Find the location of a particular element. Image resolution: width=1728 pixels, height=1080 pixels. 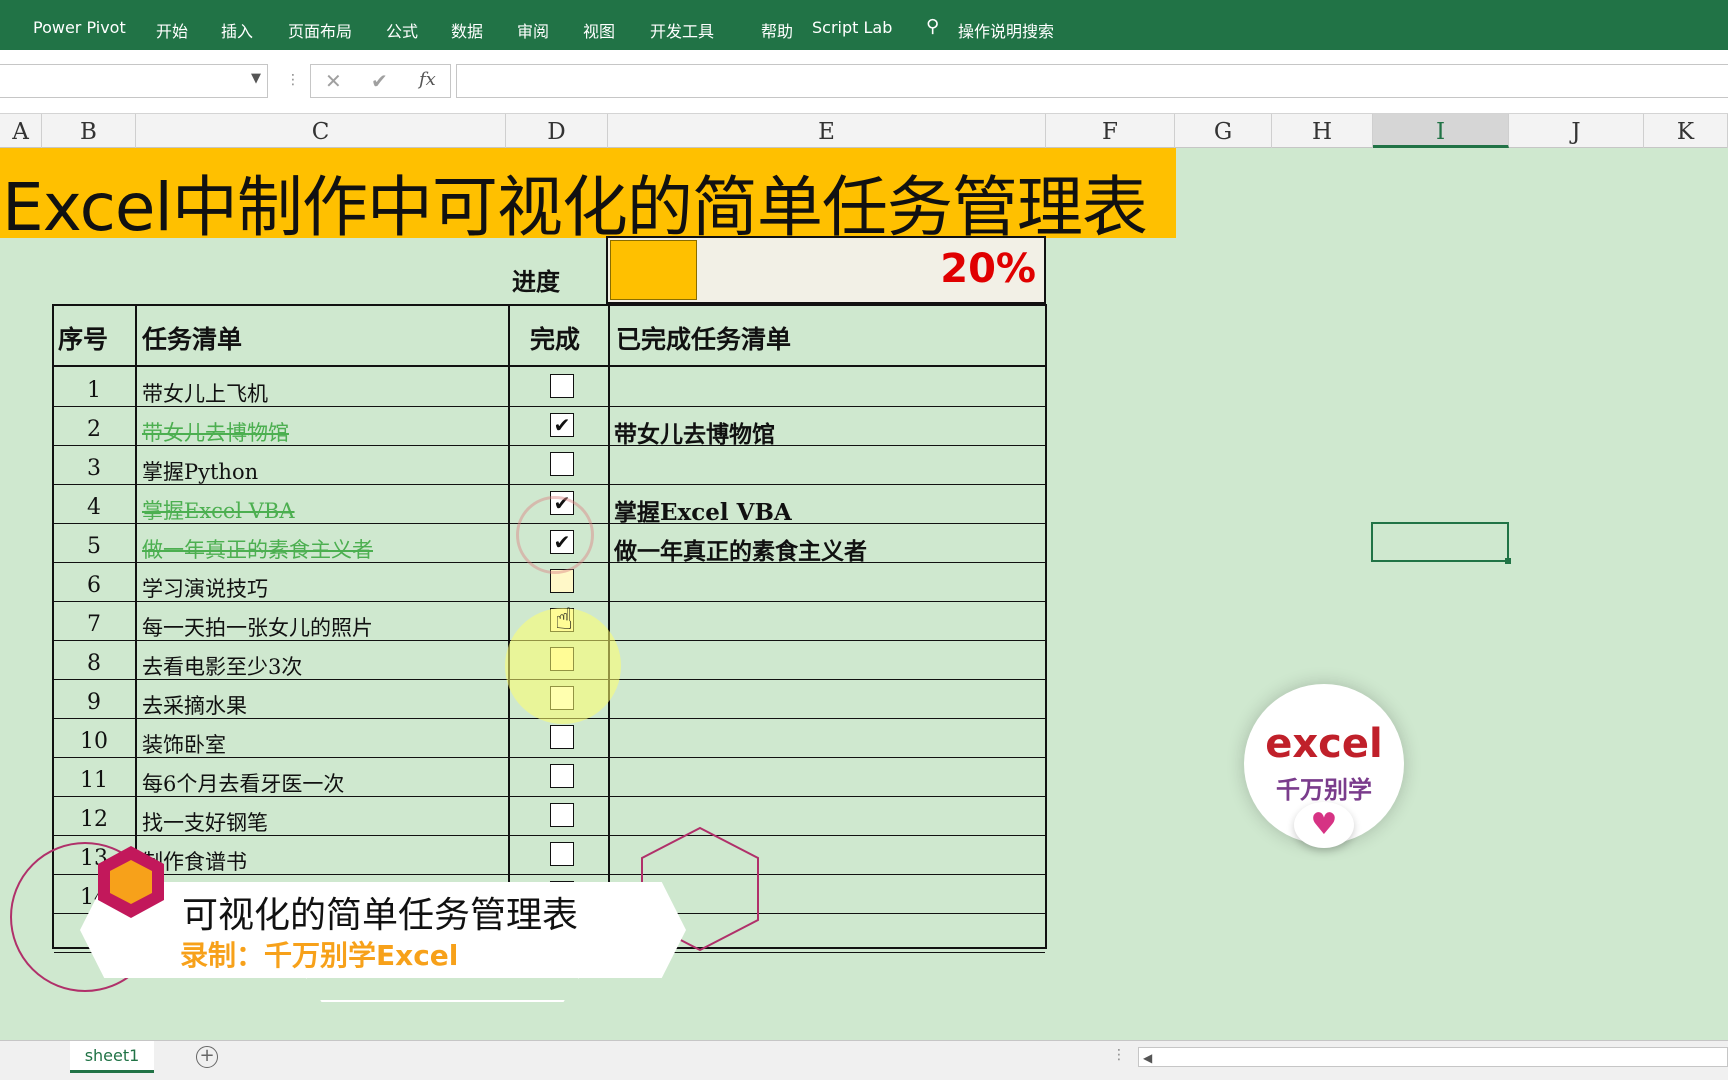

column-header-a: A is located at coordinates (21, 131).